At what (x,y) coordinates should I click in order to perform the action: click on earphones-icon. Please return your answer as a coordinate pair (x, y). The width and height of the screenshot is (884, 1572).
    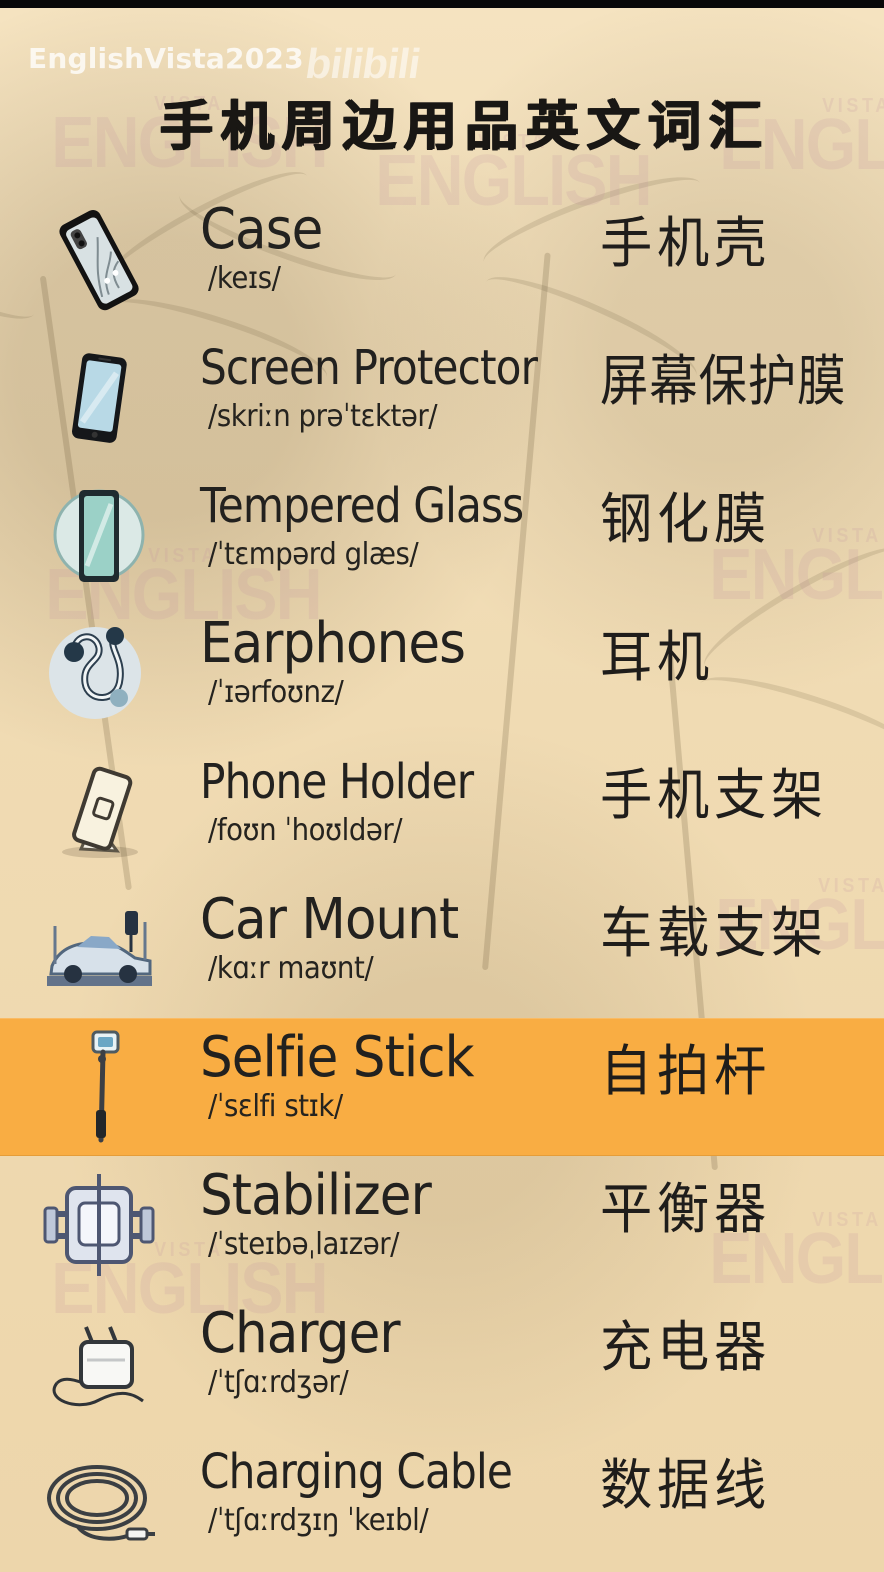
    Looking at the image, I should click on (99, 673).